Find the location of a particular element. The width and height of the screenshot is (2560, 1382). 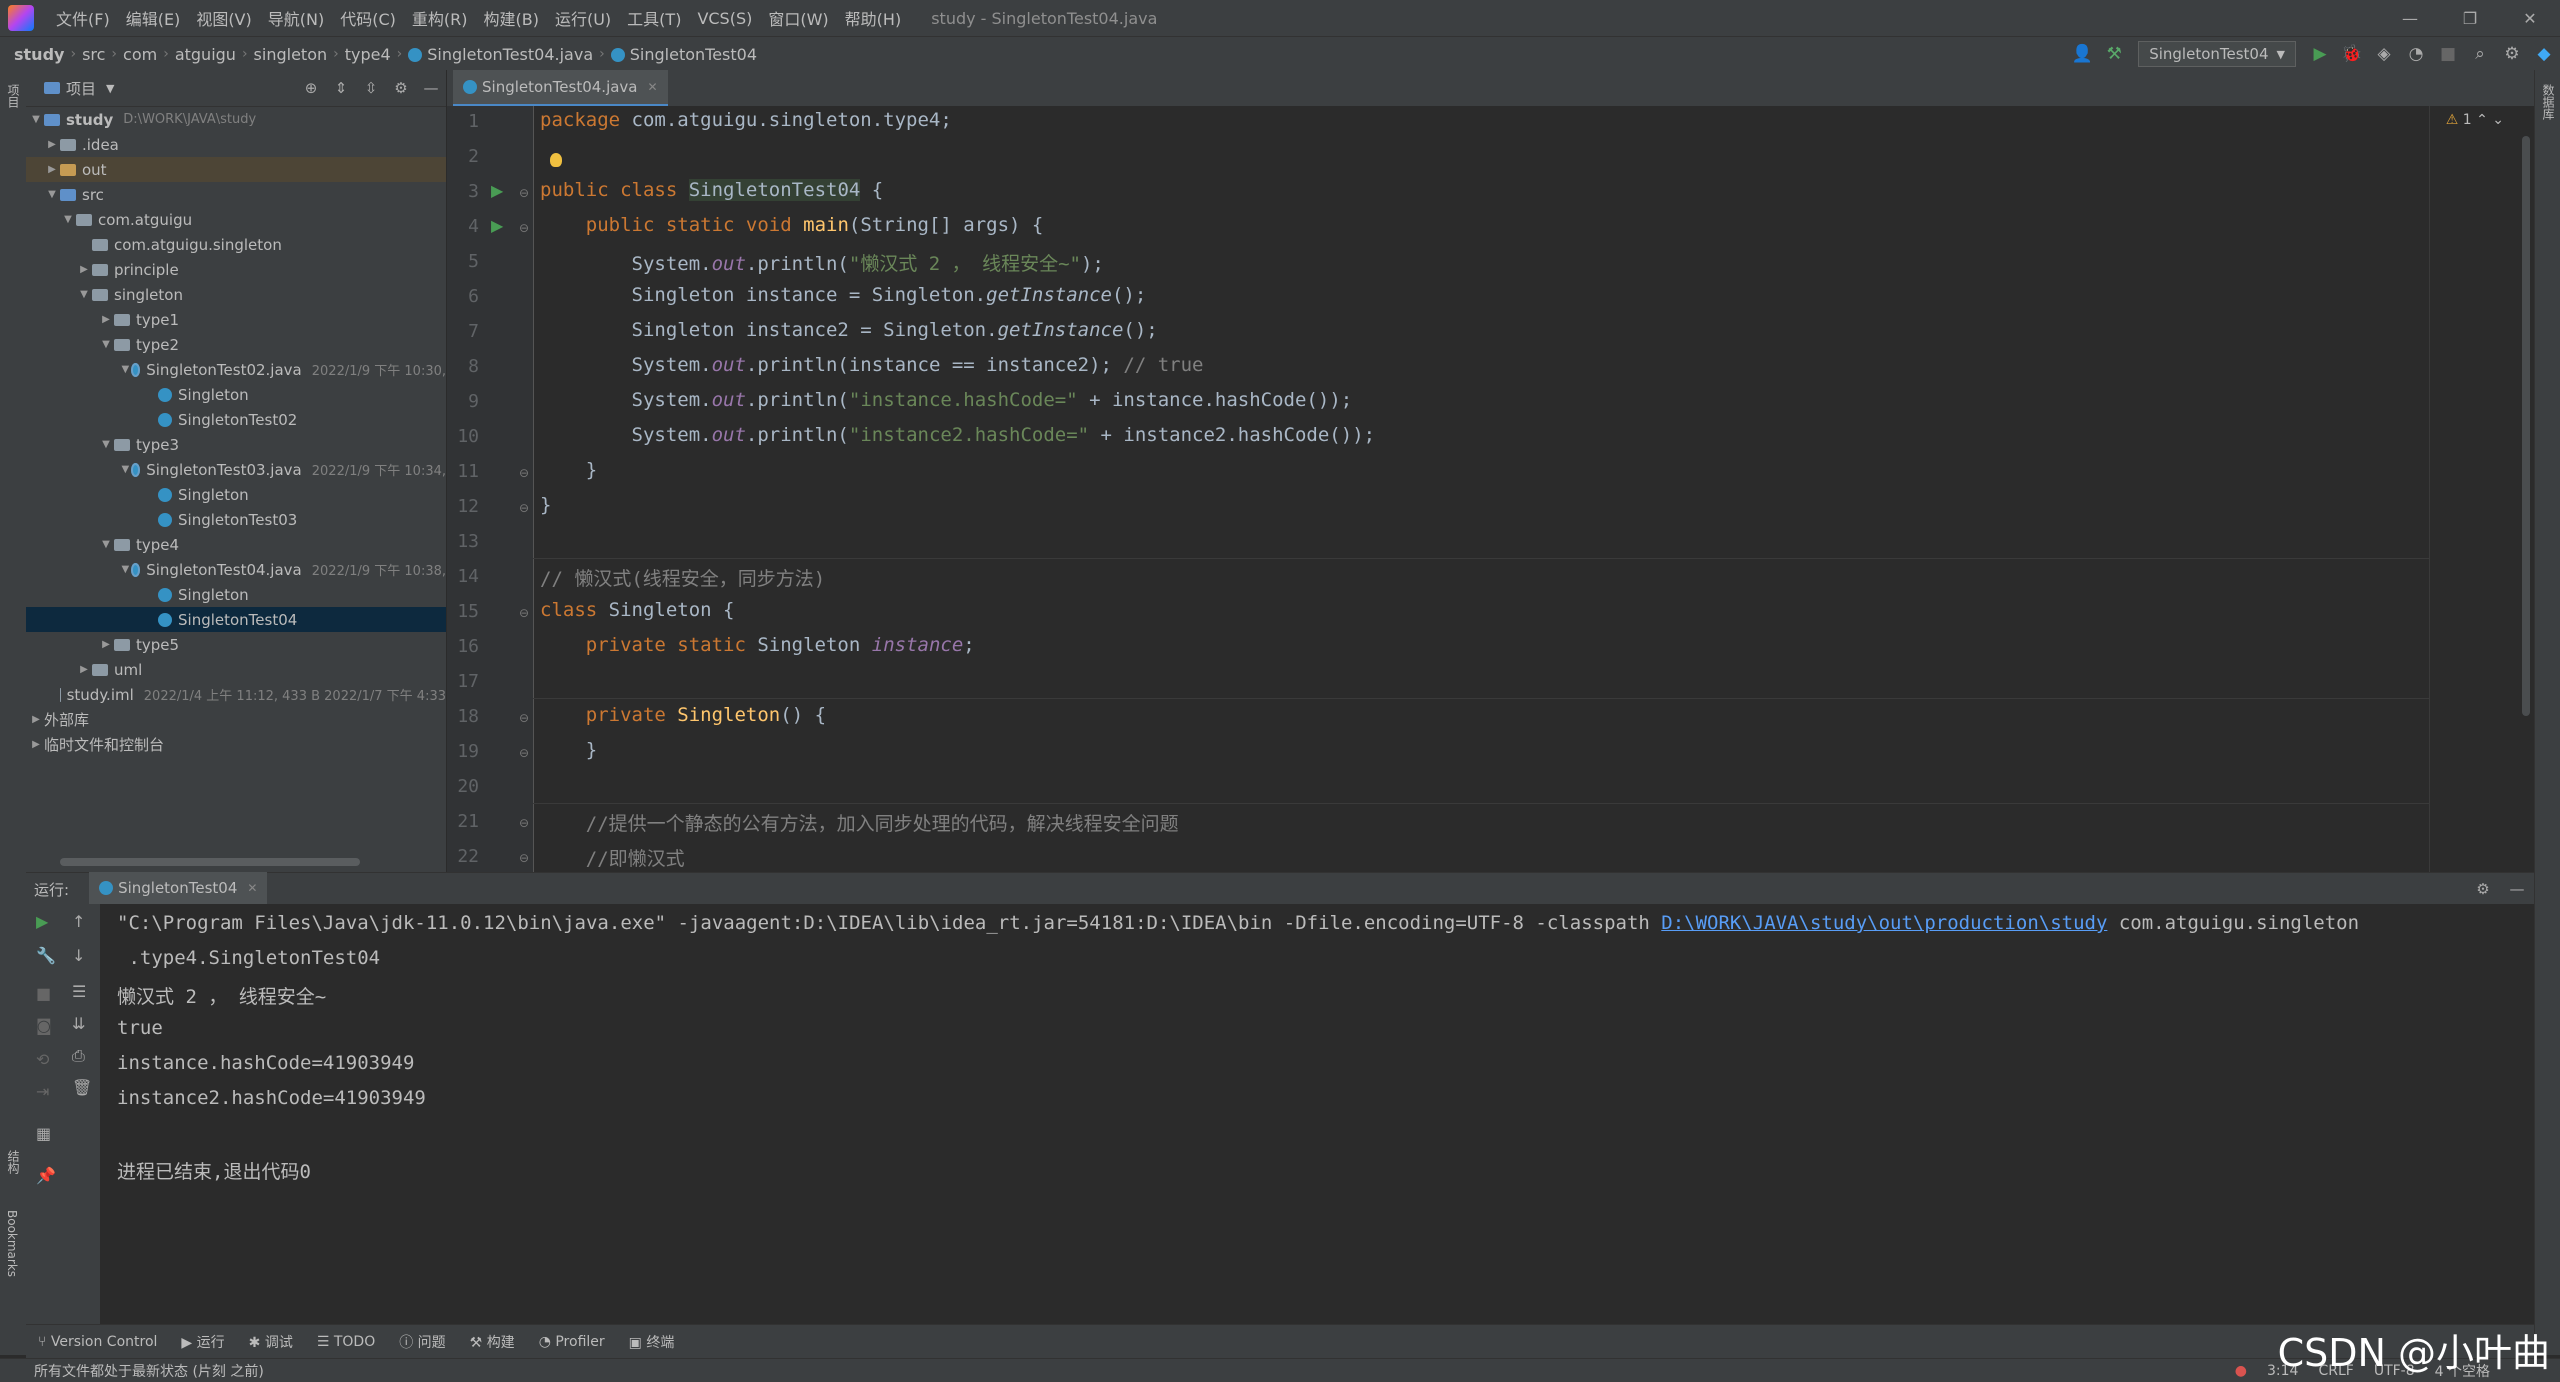

tree-item-singletontest02-java: ▼ SingletonTest02.java 2022/1/9 下午 10:30, is located at coordinates (236, 369).